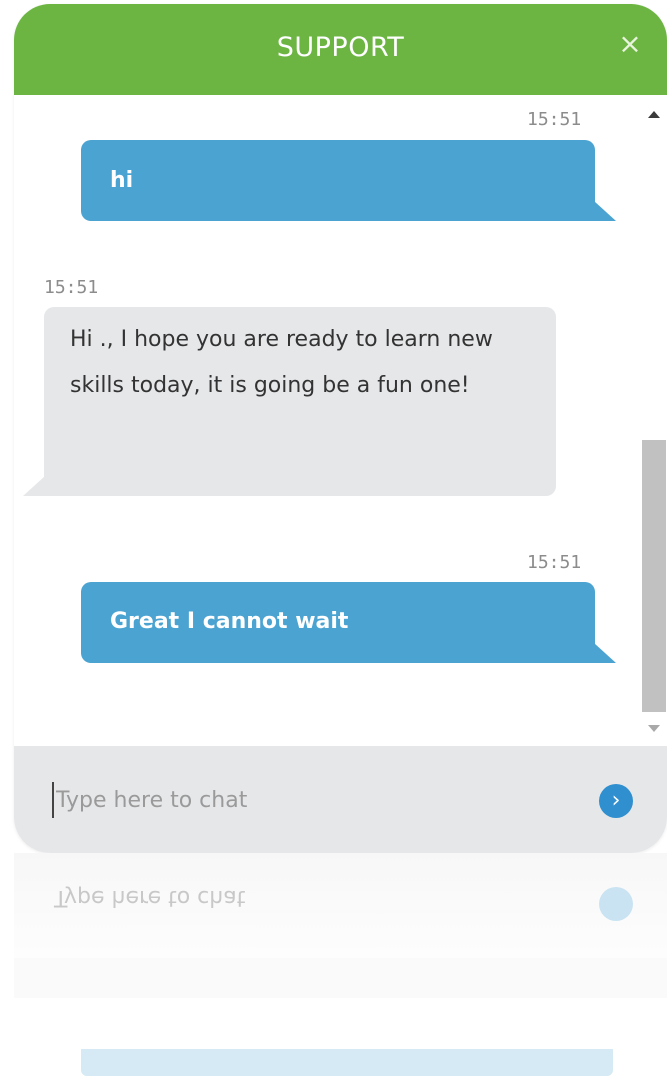  Describe the element at coordinates (314, 800) in the screenshot. I see `chat-message-input` at that location.